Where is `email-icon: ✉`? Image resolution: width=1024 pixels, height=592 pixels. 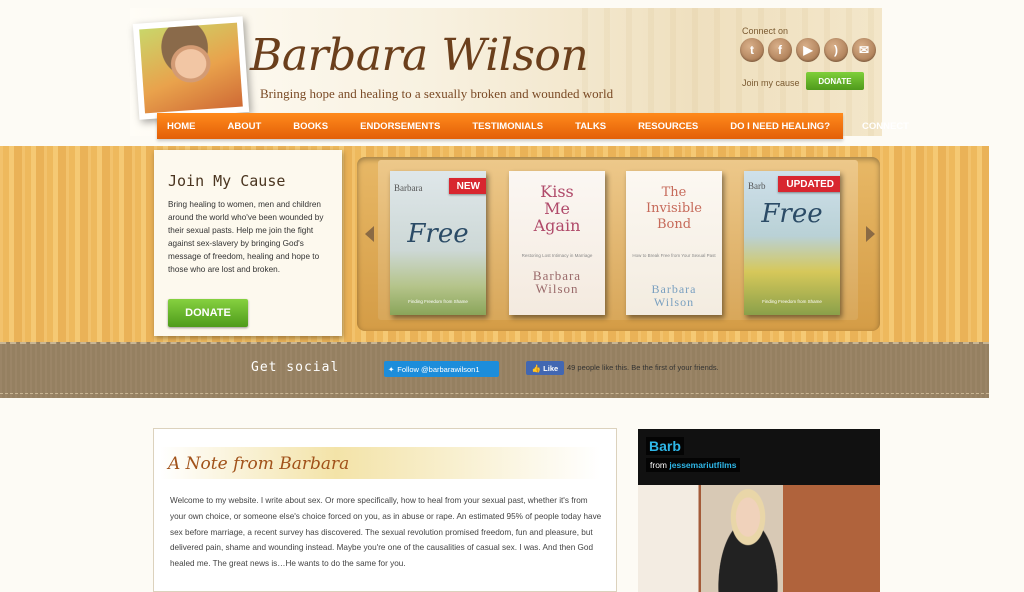 email-icon: ✉ is located at coordinates (864, 50).